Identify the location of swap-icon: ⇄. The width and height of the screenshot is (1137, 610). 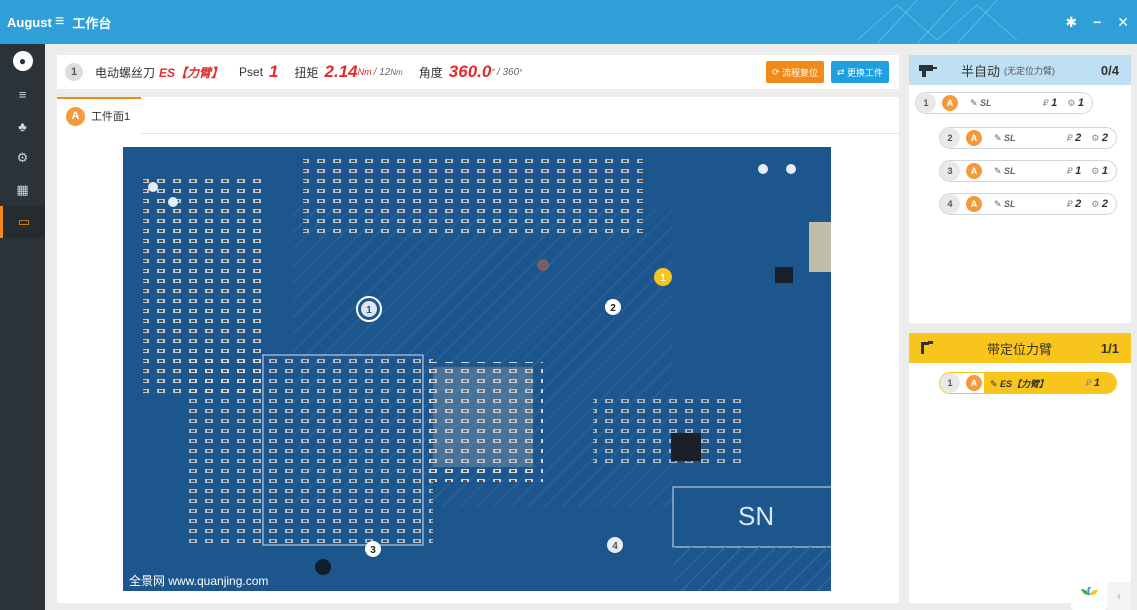
(842, 71).